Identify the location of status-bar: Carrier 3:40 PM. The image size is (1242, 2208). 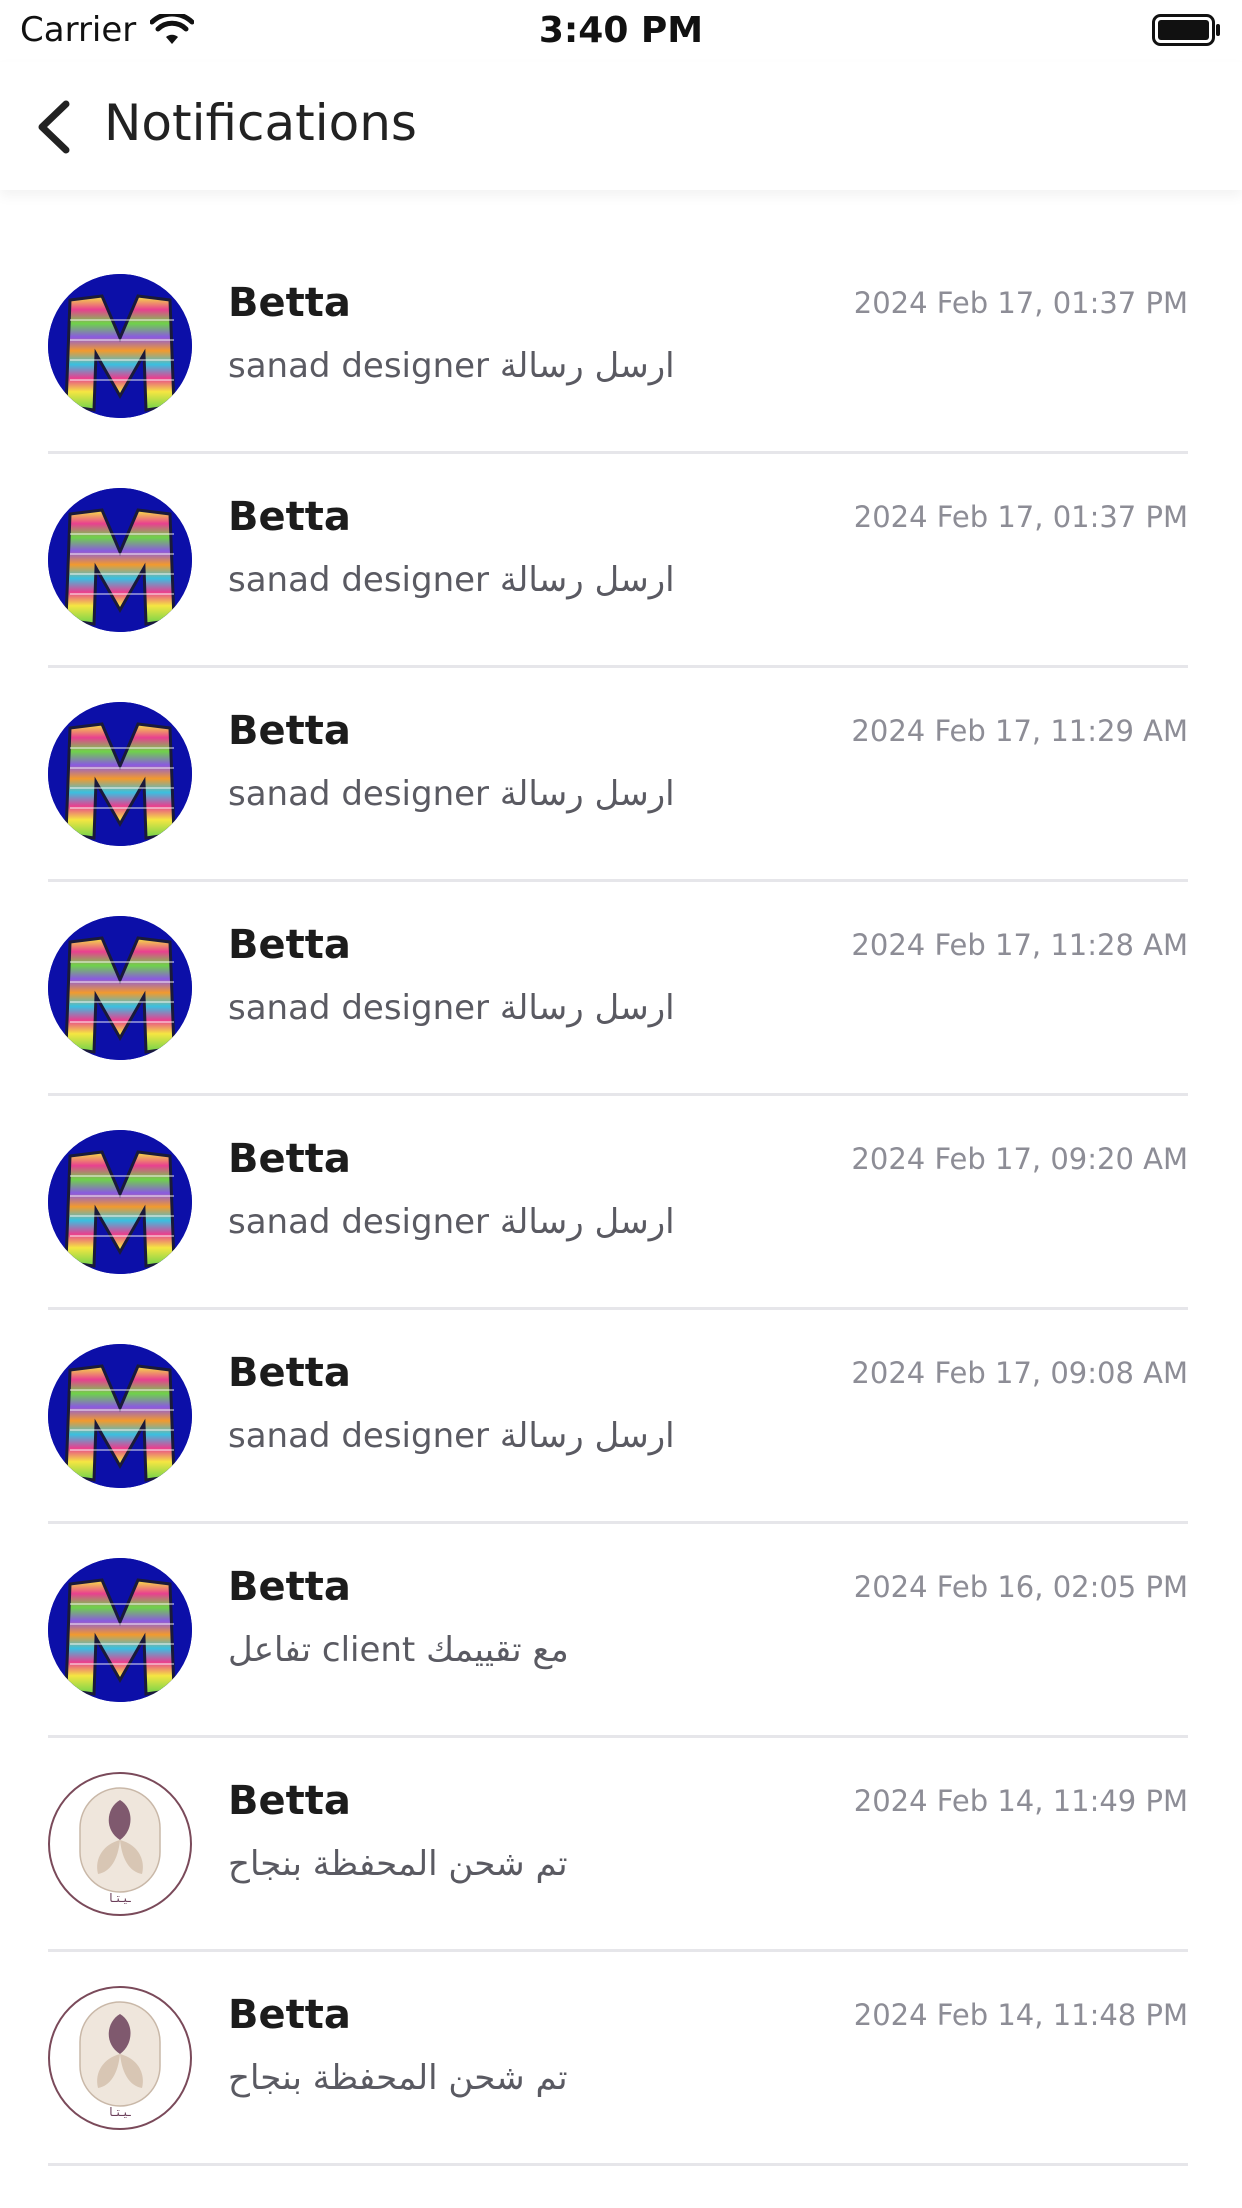
(621, 31).